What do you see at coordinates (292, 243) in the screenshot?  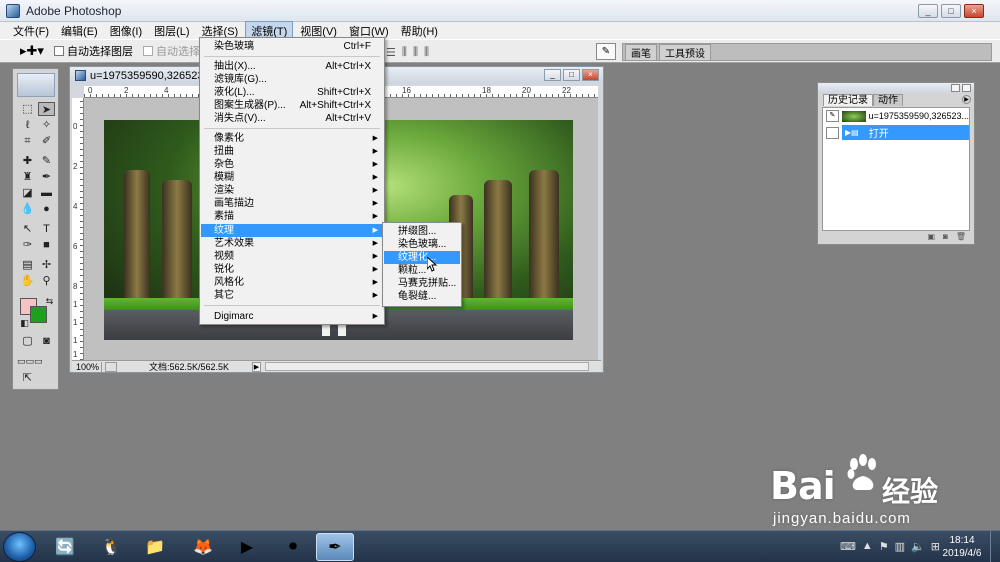 I see `menu-item-artistic: 艺术效果 ▶` at bounding box center [292, 243].